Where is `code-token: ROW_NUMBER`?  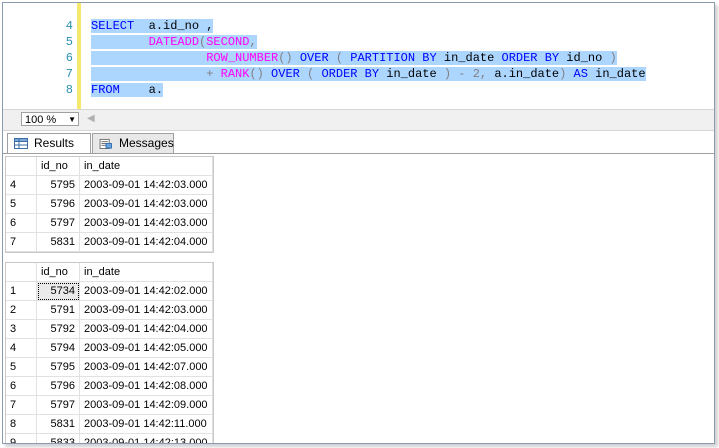 code-token: ROW_NUMBER is located at coordinates (242, 58).